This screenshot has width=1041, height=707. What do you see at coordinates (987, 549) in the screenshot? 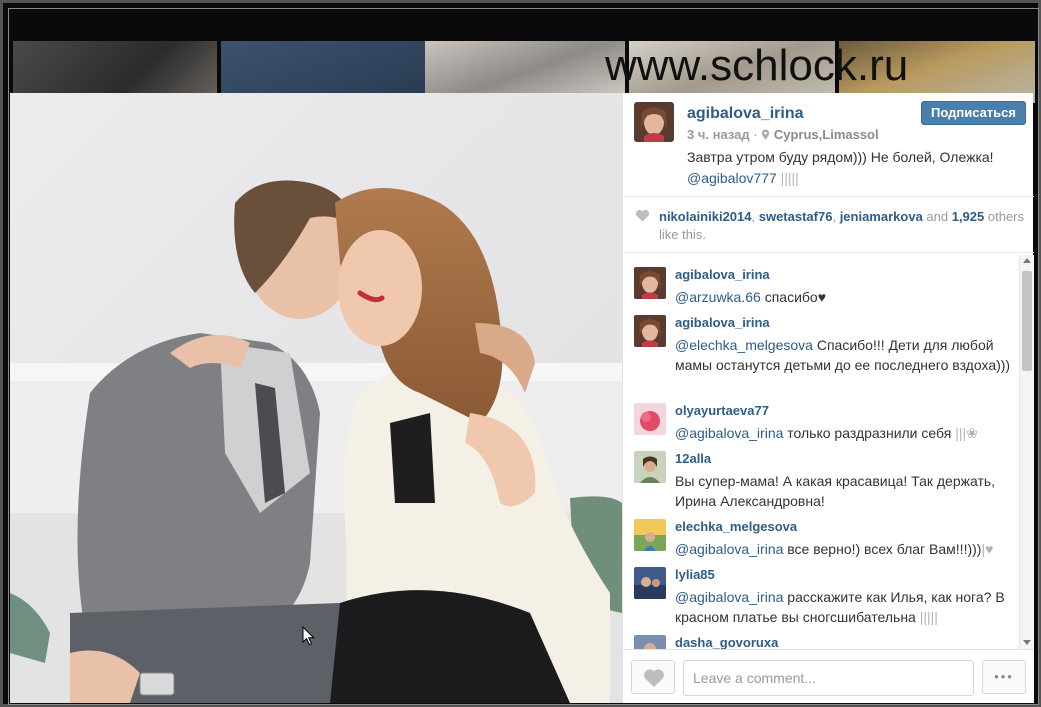
I see `comment-tail: |♥` at bounding box center [987, 549].